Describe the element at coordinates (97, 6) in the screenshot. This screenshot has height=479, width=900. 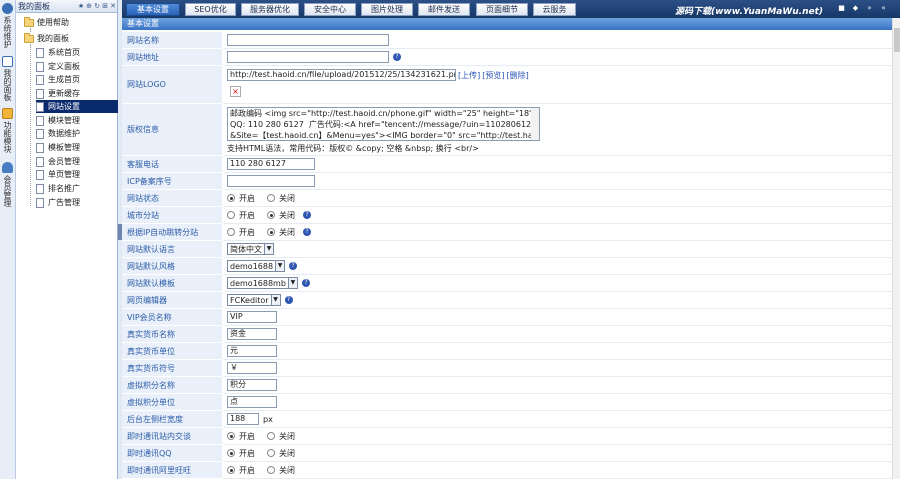
I see `refresh-icon: ↻` at that location.